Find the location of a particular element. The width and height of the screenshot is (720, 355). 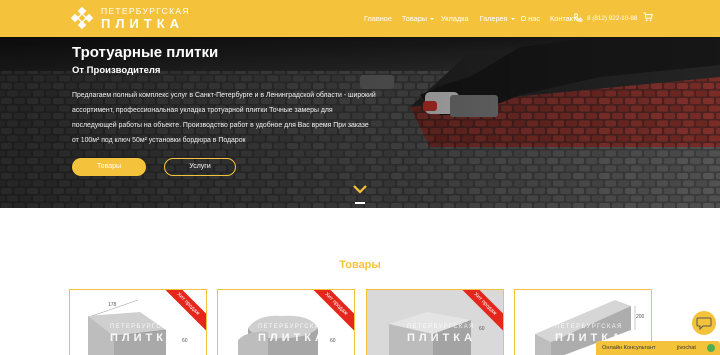

chat-bubble-icon is located at coordinates (704, 324).